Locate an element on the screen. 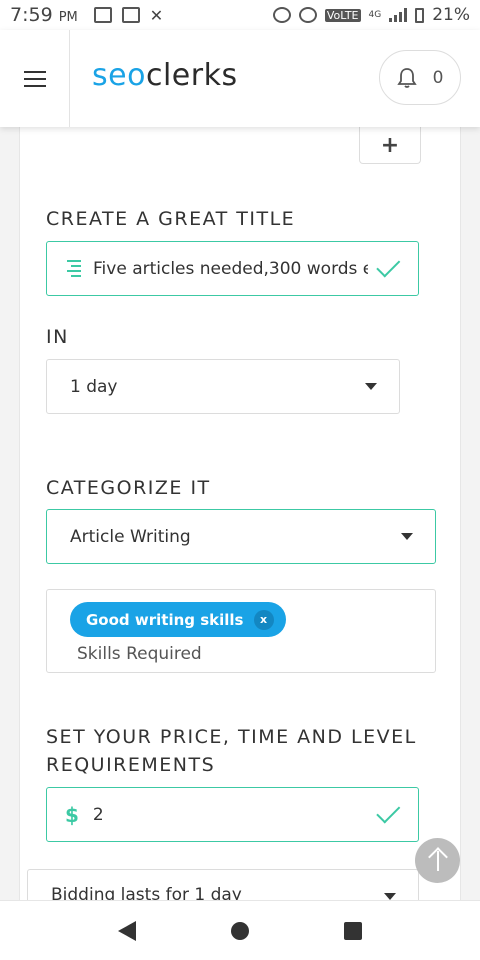 The width and height of the screenshot is (480, 960). signal-icon is located at coordinates (398, 15).